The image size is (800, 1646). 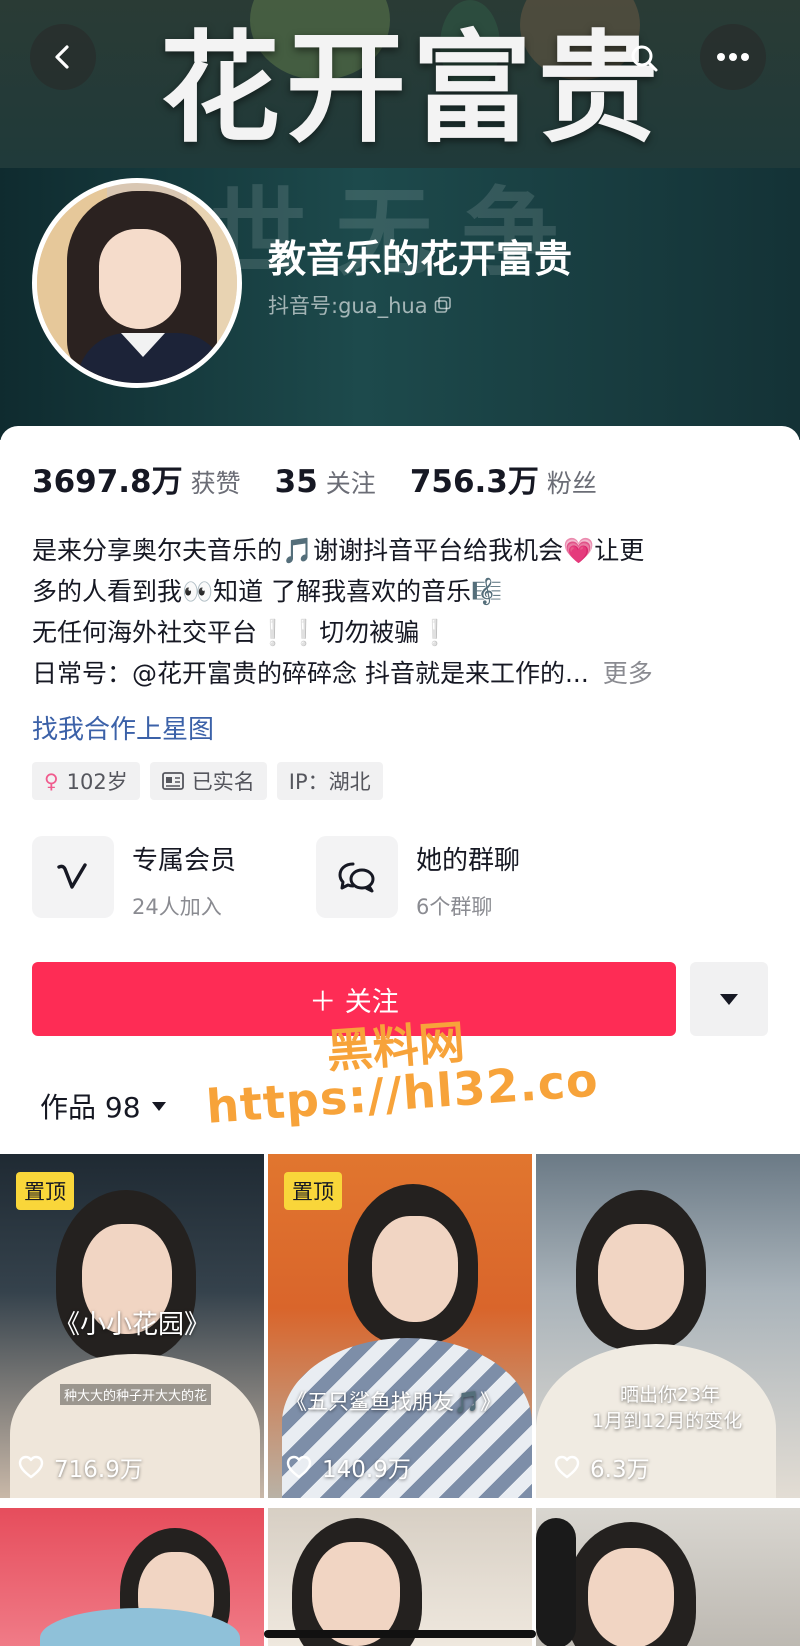 What do you see at coordinates (351, 482) in the screenshot?
I see `following-label: 关注` at bounding box center [351, 482].